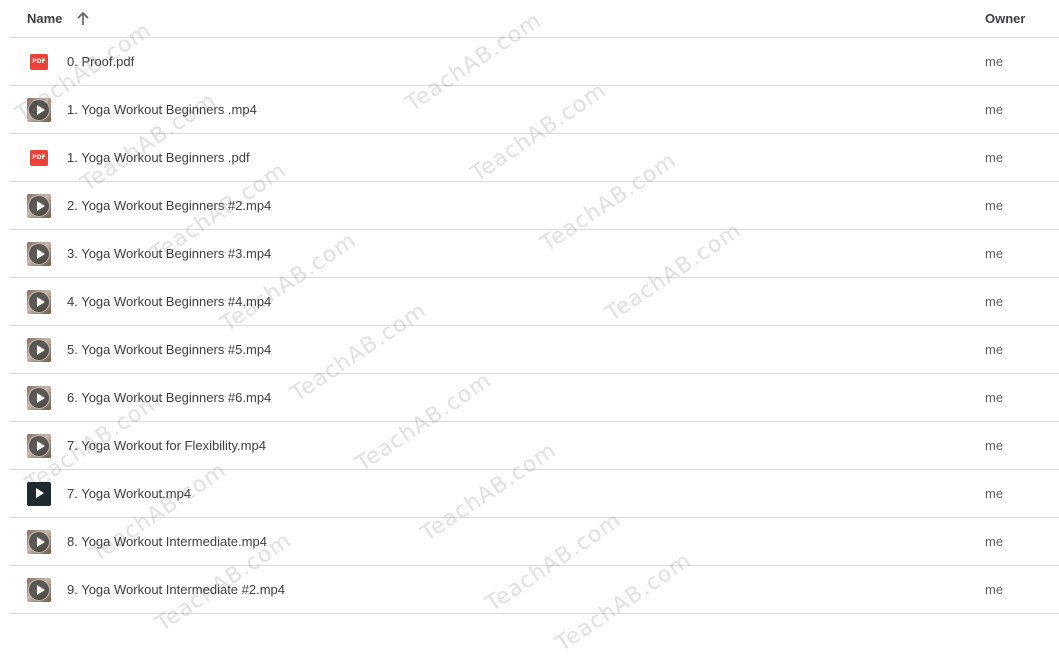 The image size is (1059, 657). Describe the element at coordinates (534, 542) in the screenshot. I see `file-row: 8. Yoga Workout Intermediate.mp4 me` at that location.